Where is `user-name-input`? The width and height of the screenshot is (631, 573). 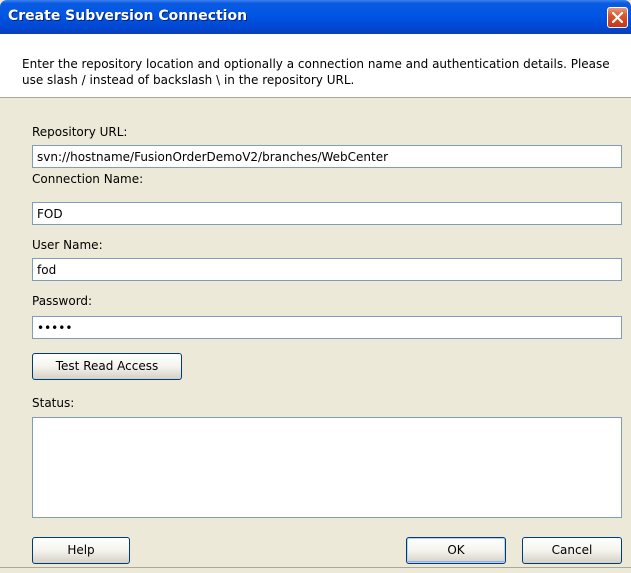
user-name-input is located at coordinates (327, 269).